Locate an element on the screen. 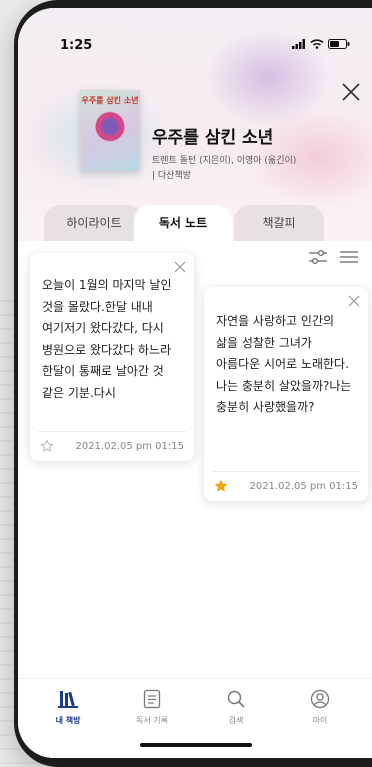  bottom-navigation: 내 책방 독서 기록 검색 마이 is located at coordinates (195, 718).